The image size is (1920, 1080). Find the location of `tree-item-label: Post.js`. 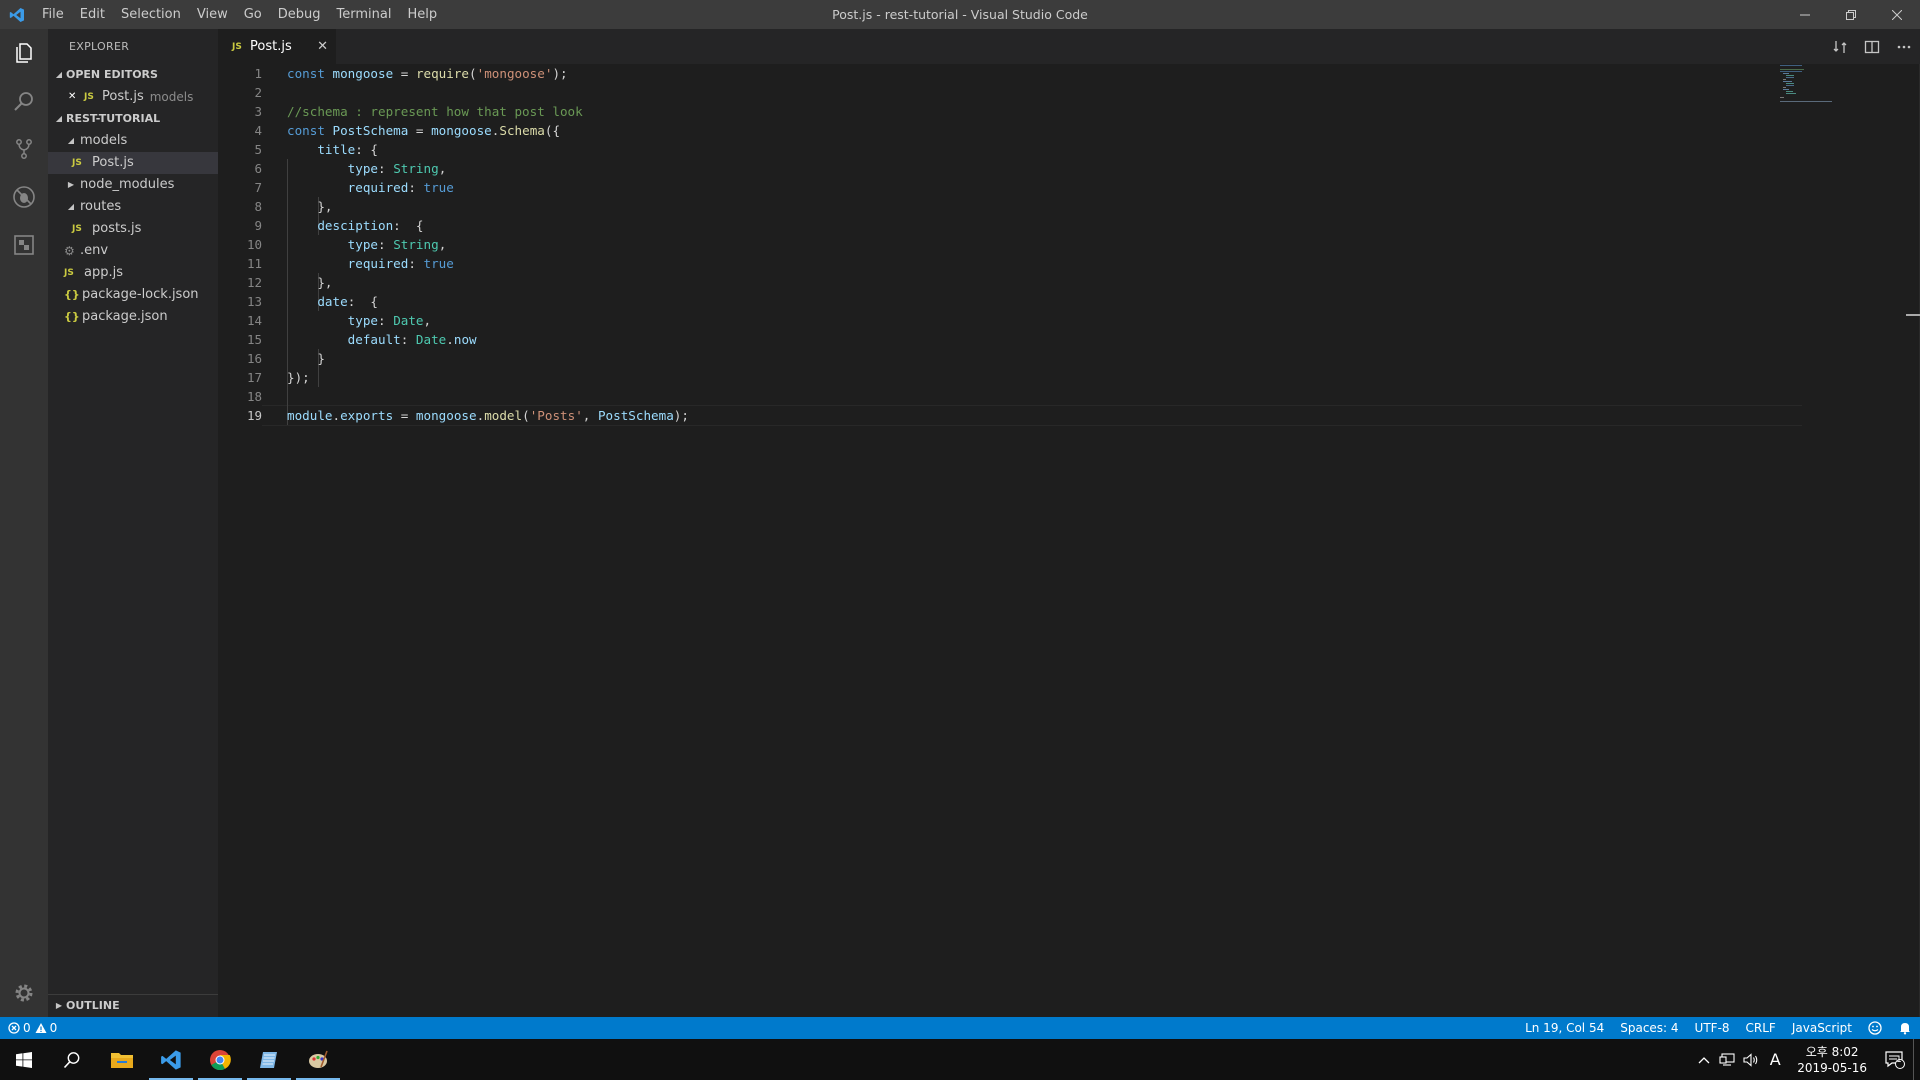

tree-item-label: Post.js is located at coordinates (113, 162).